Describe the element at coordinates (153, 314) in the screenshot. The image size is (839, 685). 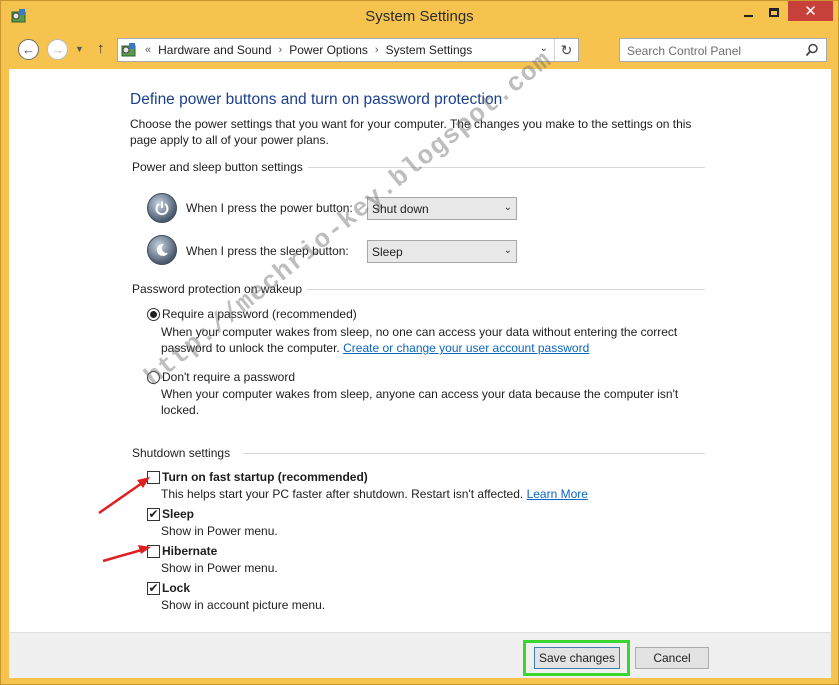
I see `require-password-radio` at that location.